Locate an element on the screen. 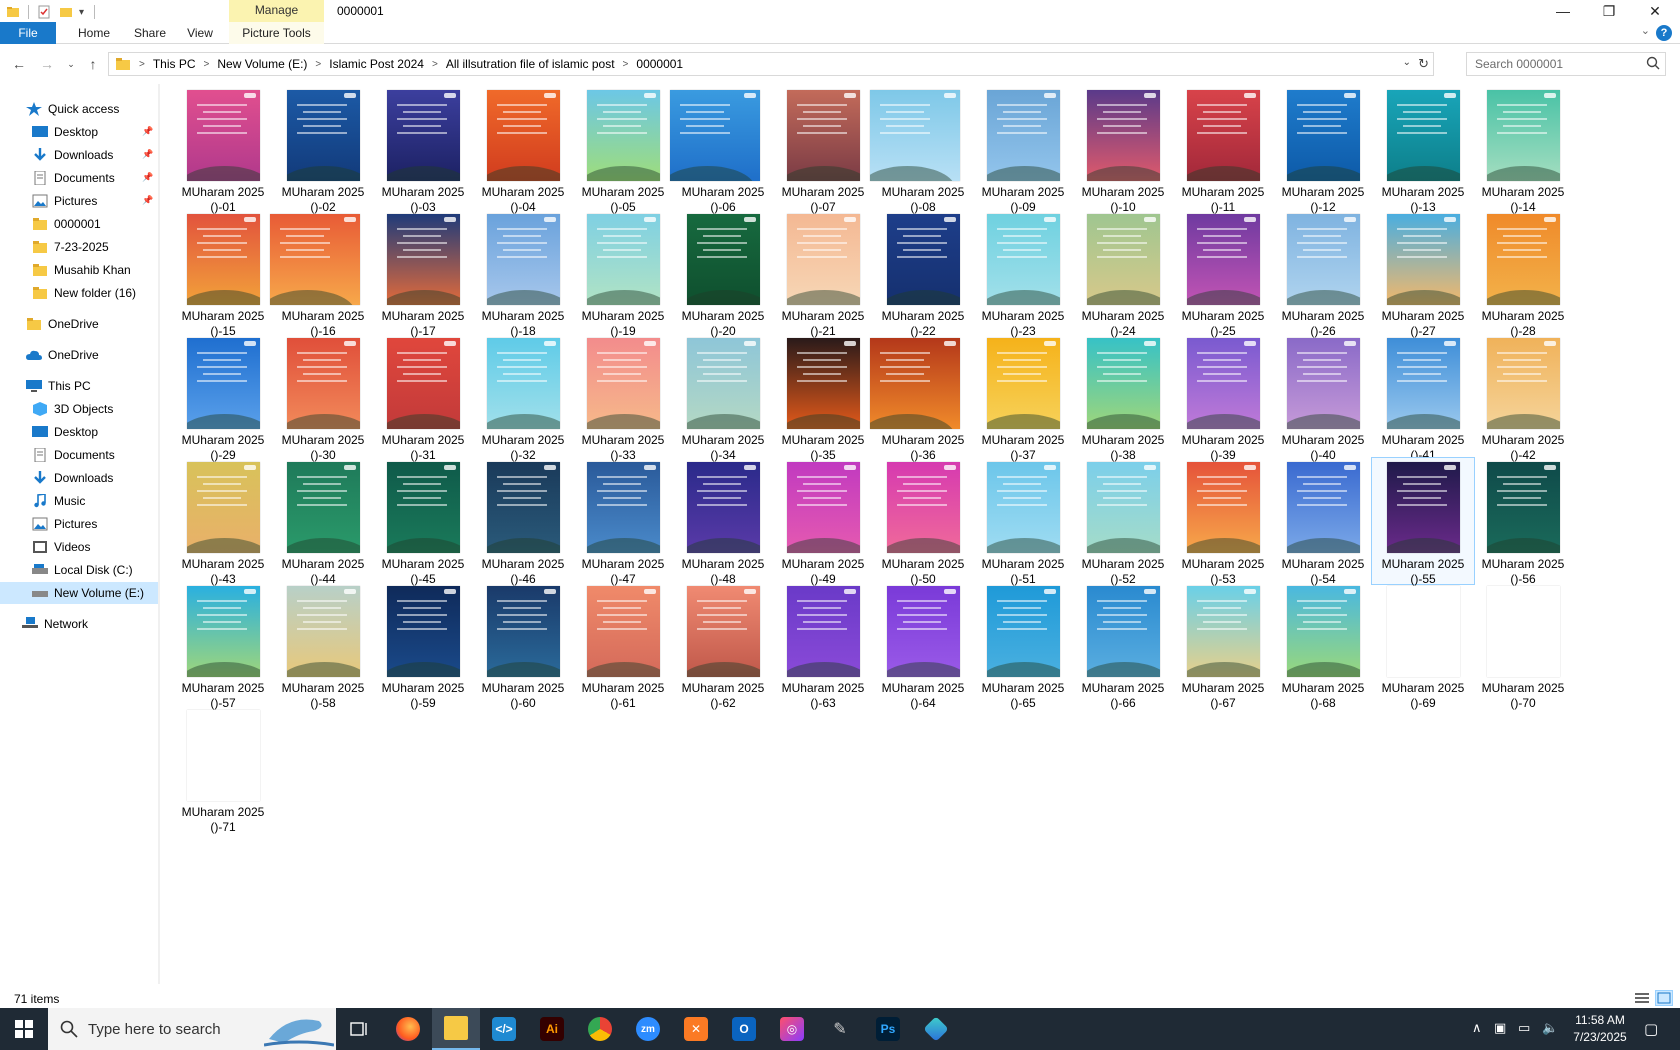 The width and height of the screenshot is (1680, 1050). breadcrumb-illustration-folder: All illsutration file of islamic post is located at coordinates (530, 64).